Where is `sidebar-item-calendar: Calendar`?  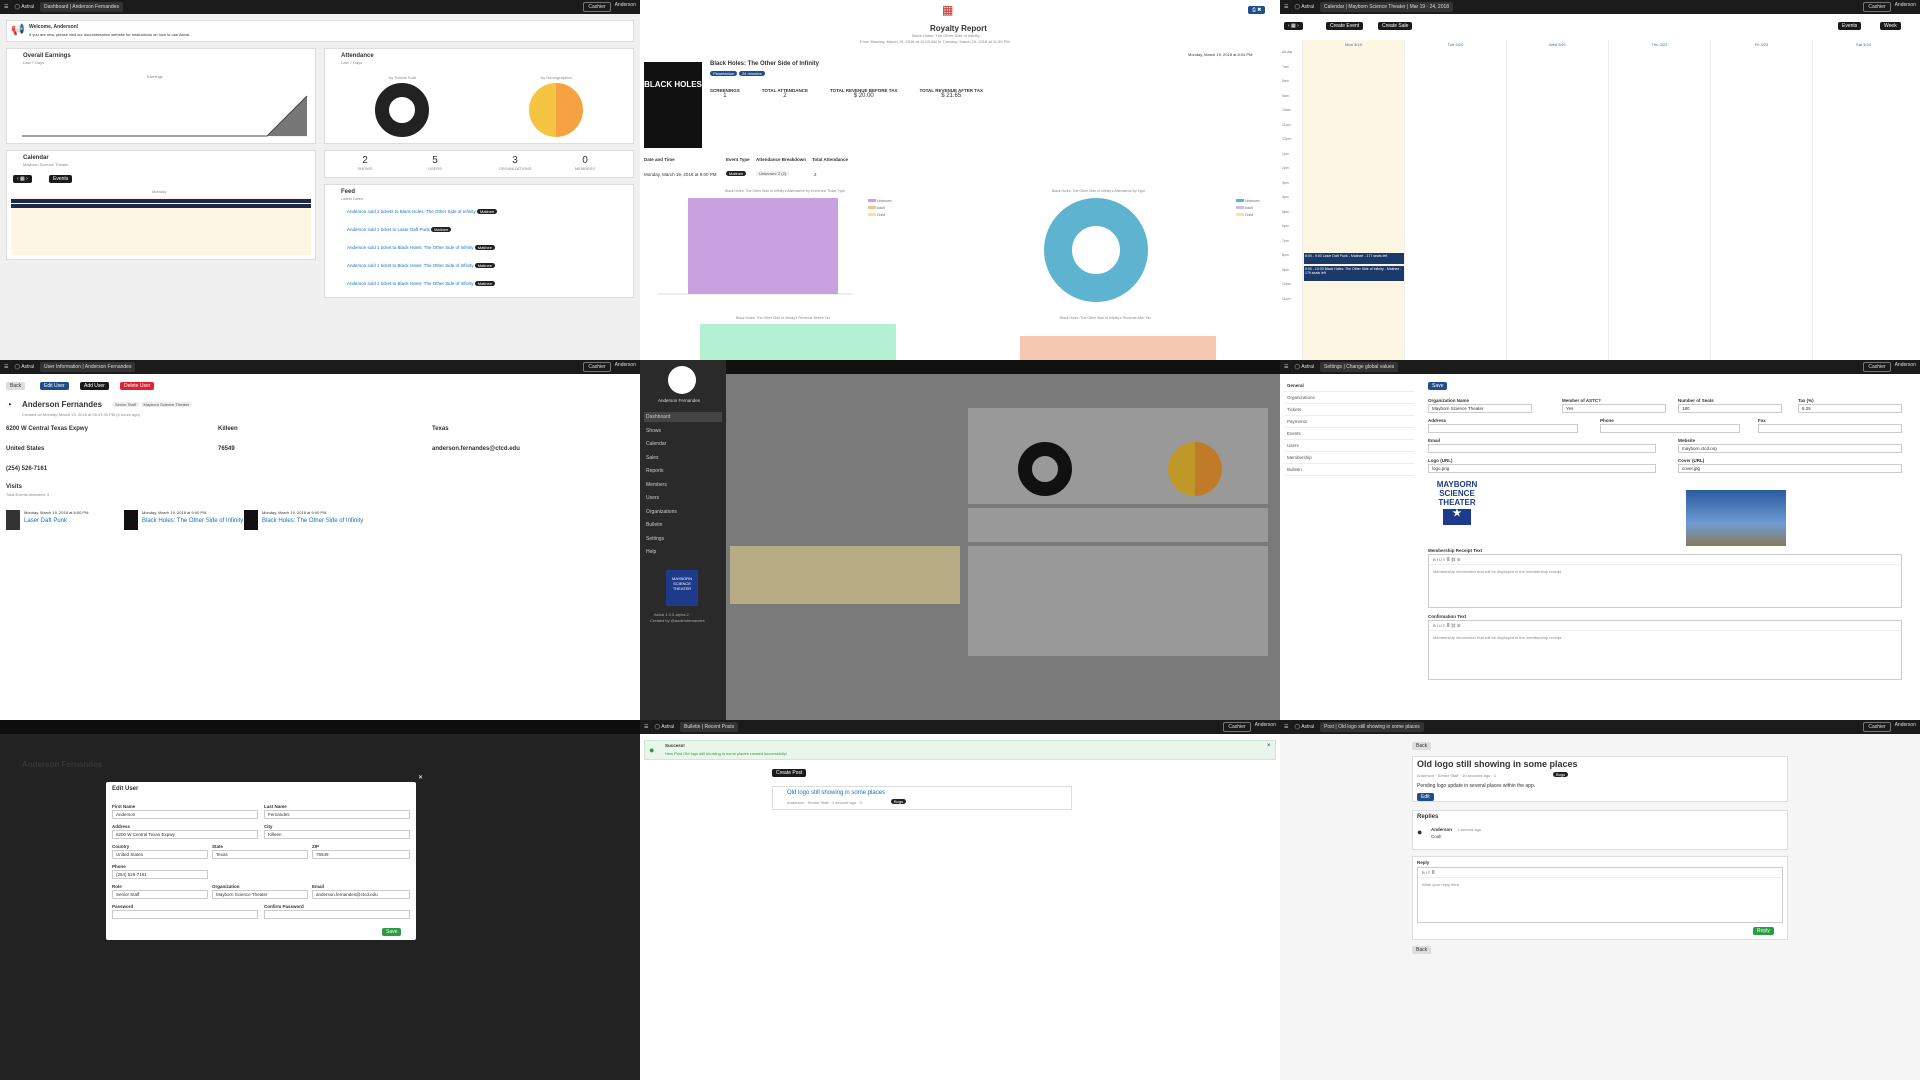
sidebar-item-calendar: Calendar is located at coordinates (683, 444).